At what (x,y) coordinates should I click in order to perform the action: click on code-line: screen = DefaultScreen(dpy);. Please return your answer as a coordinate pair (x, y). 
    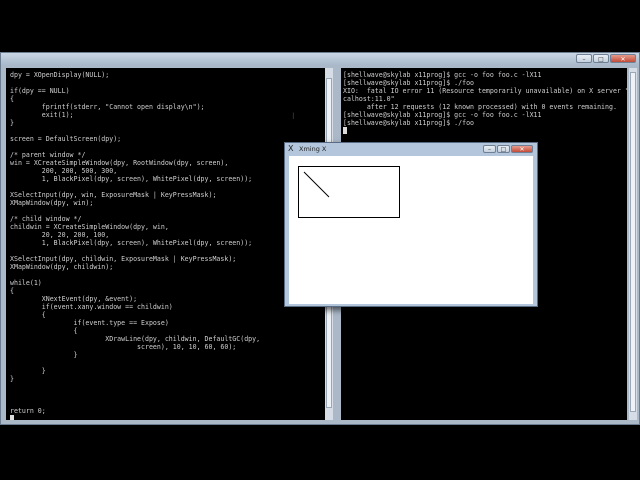
    Looking at the image, I should click on (66, 139).